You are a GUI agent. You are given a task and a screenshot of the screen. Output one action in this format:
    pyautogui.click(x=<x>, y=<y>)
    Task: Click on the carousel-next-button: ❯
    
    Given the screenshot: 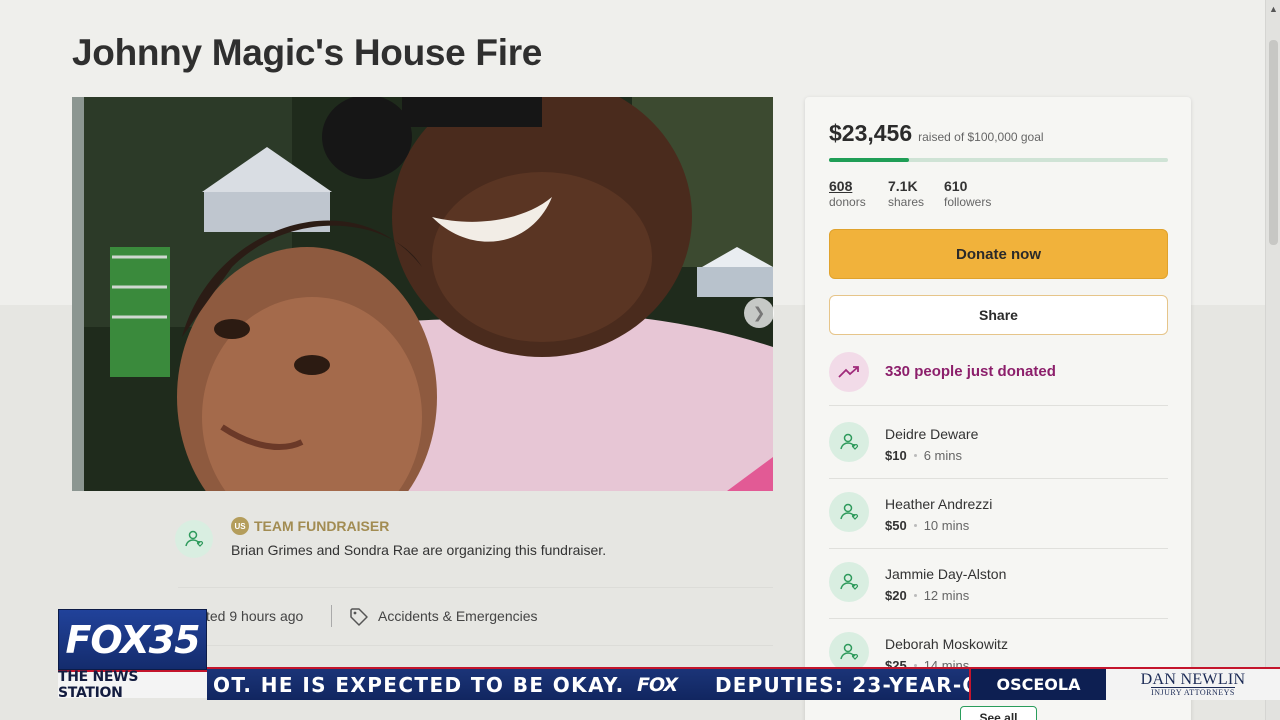 What is the action you would take?
    pyautogui.click(x=759, y=313)
    